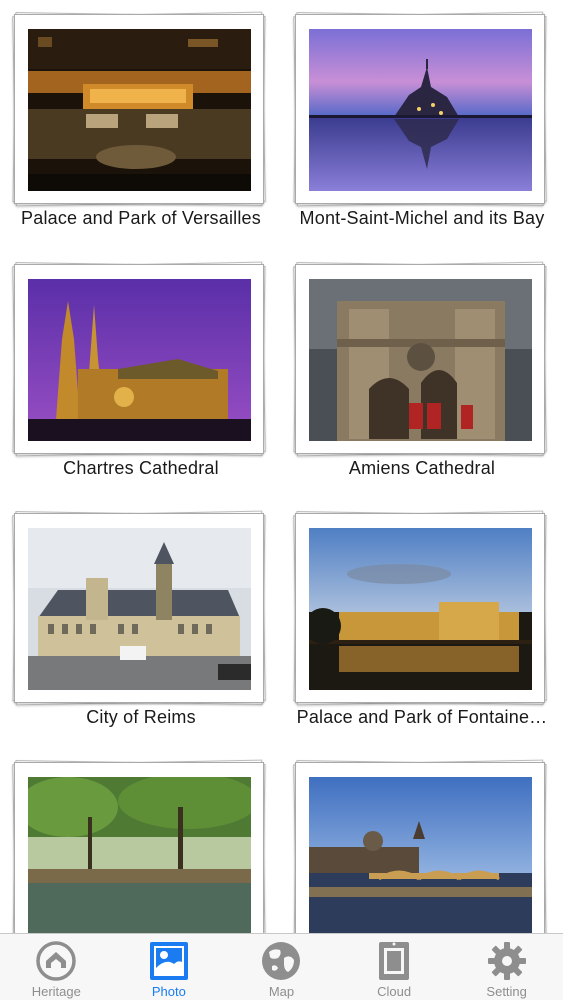 The image size is (563, 1000). I want to click on photo-card-chartres: Chartres Cathedral, so click(141, 374).